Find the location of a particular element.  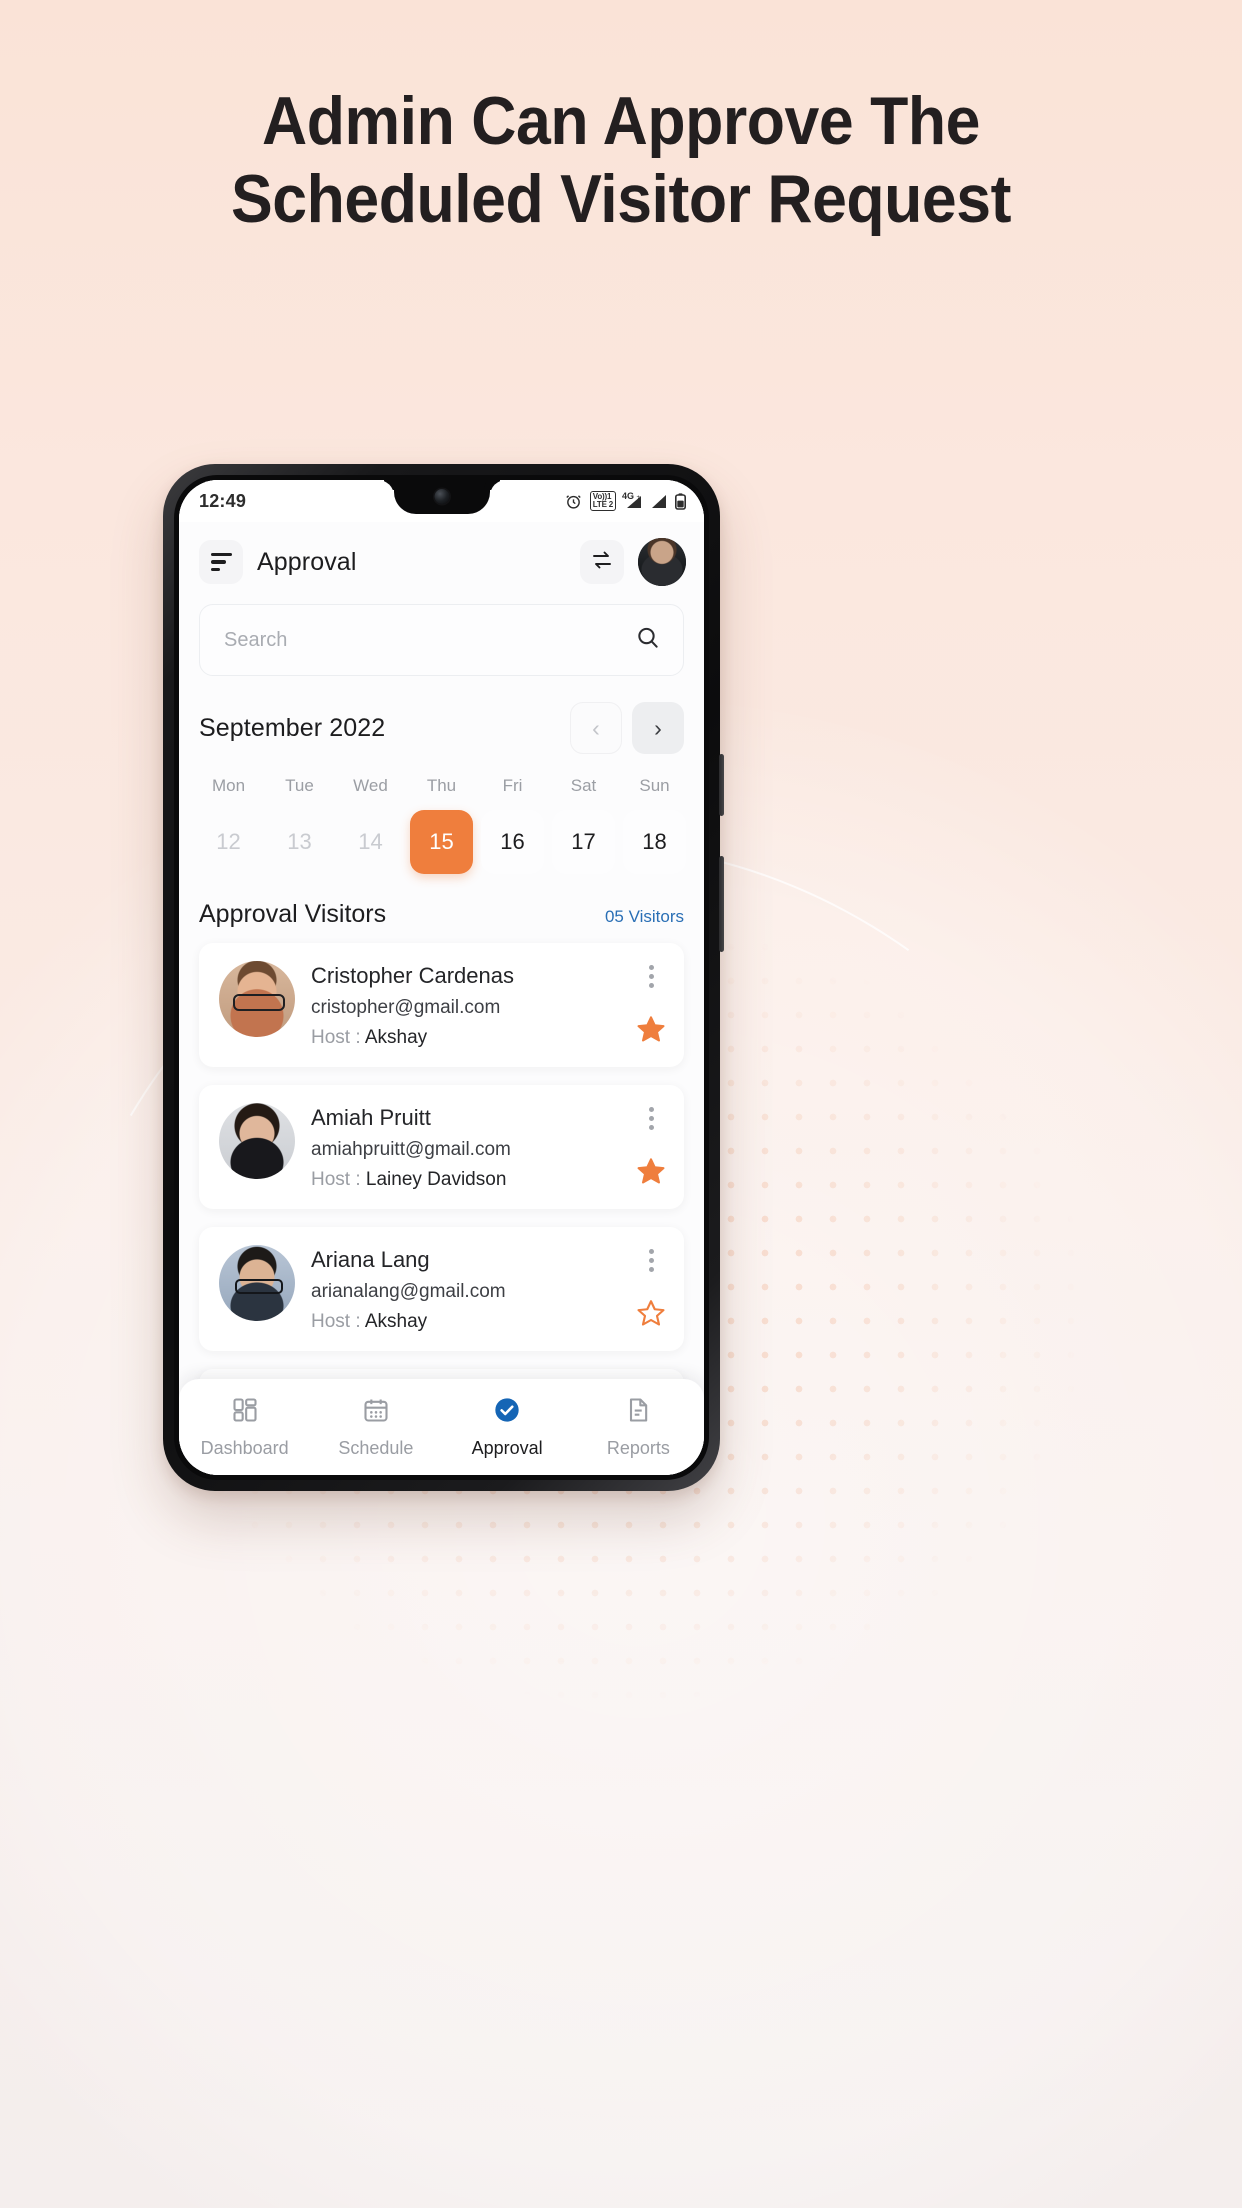

alarm-clock-icon is located at coordinates (573, 501).